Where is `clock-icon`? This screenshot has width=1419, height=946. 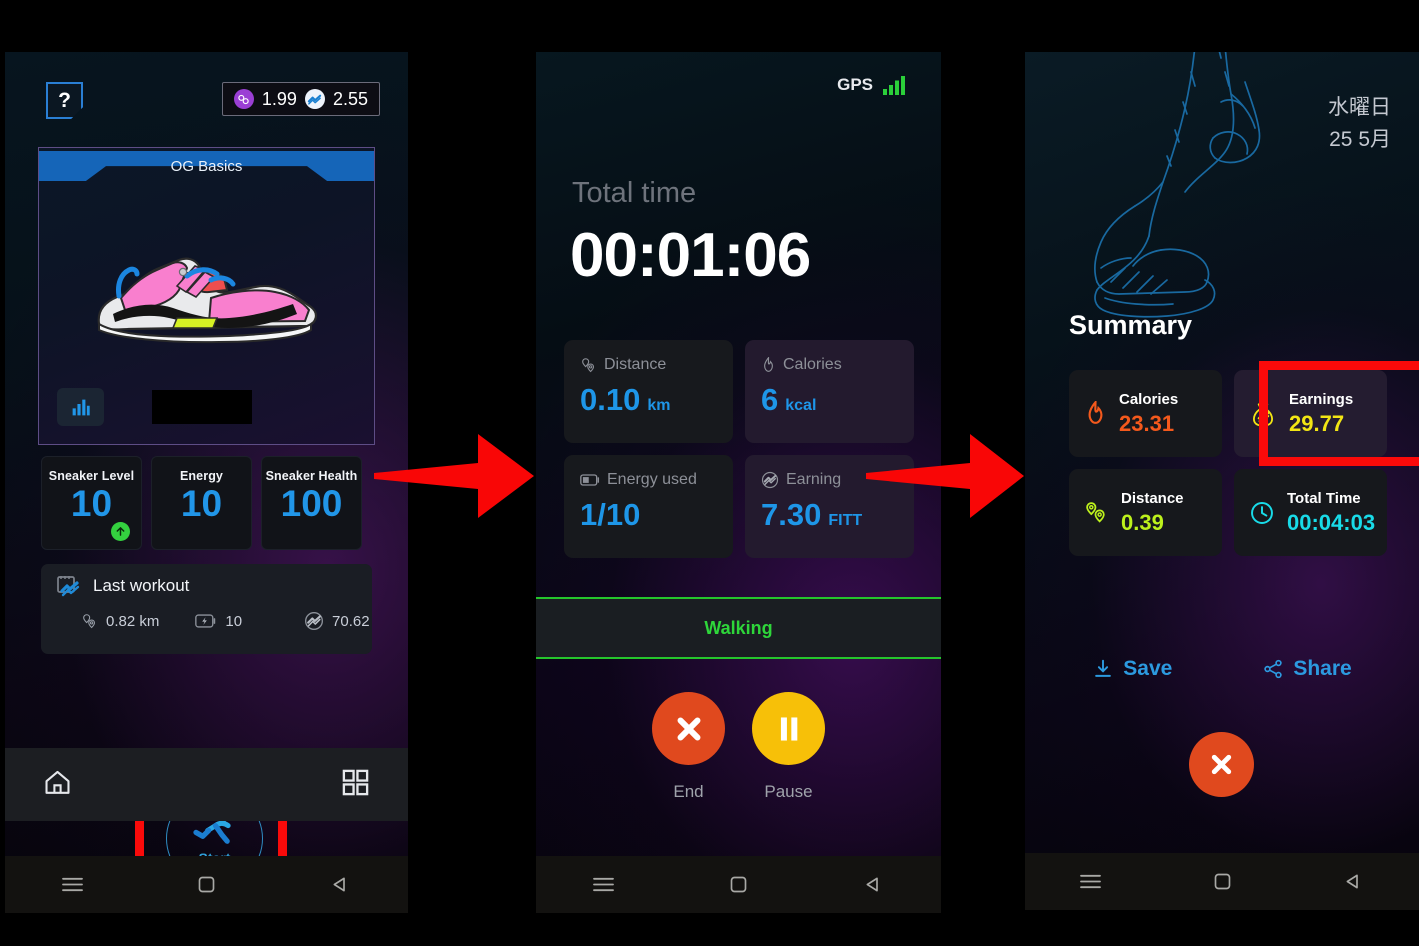
clock-icon is located at coordinates (1262, 512).